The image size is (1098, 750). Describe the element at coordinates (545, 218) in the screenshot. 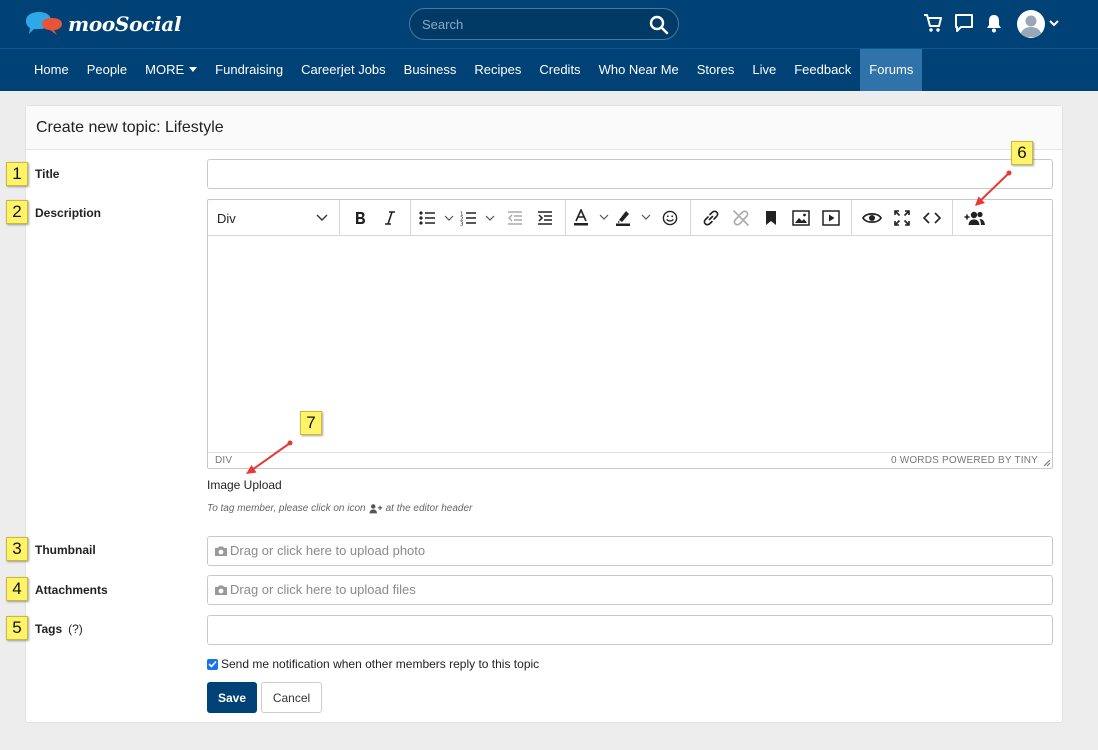

I see `indent-button` at that location.